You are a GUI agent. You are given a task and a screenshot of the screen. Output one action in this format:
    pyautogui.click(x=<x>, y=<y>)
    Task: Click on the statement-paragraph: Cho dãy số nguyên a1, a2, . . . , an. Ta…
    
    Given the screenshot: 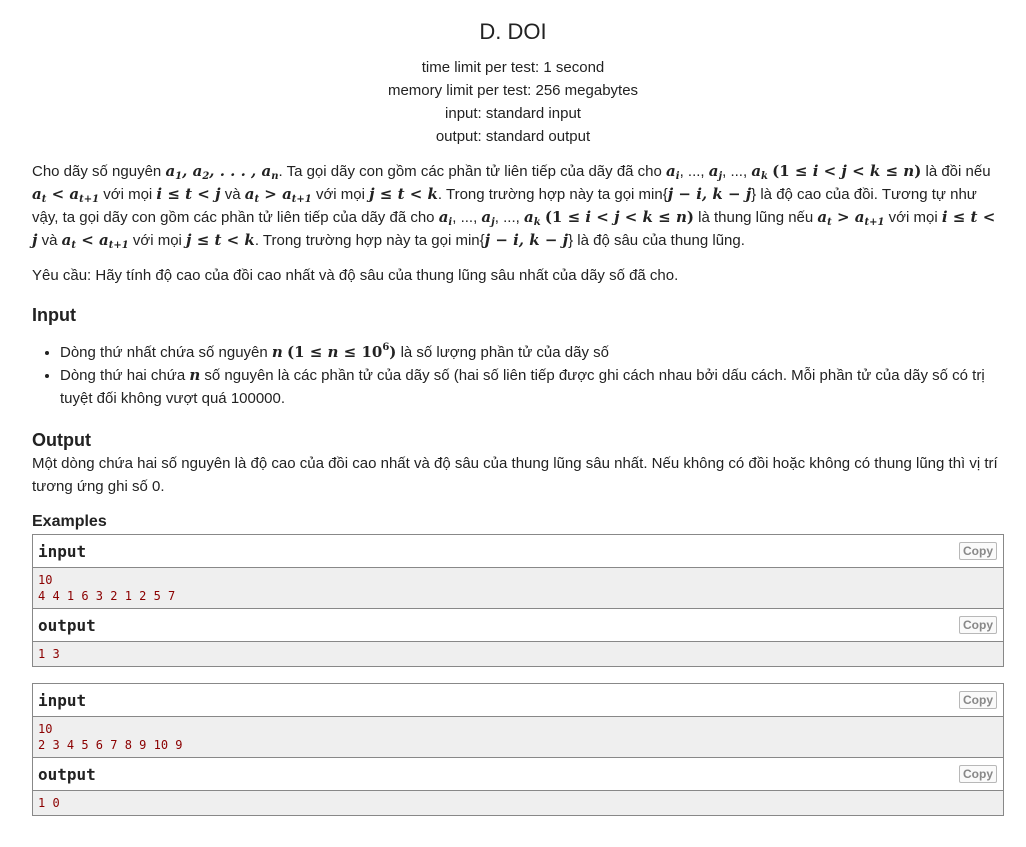 What is the action you would take?
    pyautogui.click(x=514, y=206)
    